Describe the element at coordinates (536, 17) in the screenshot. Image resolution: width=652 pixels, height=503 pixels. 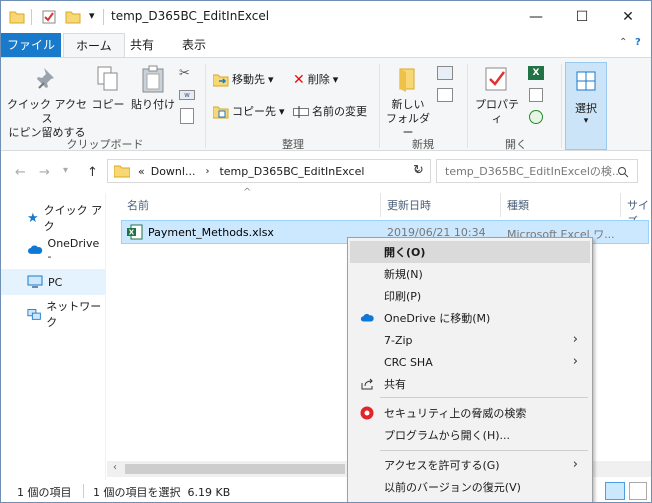
I see `minimize-button: —` at that location.